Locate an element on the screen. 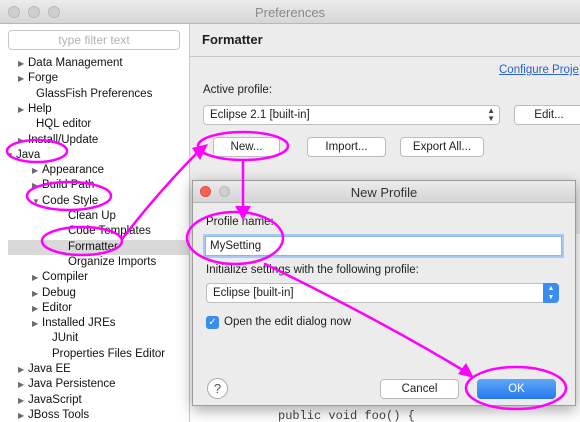  window-titlebar: Preferences is located at coordinates (290, 12).